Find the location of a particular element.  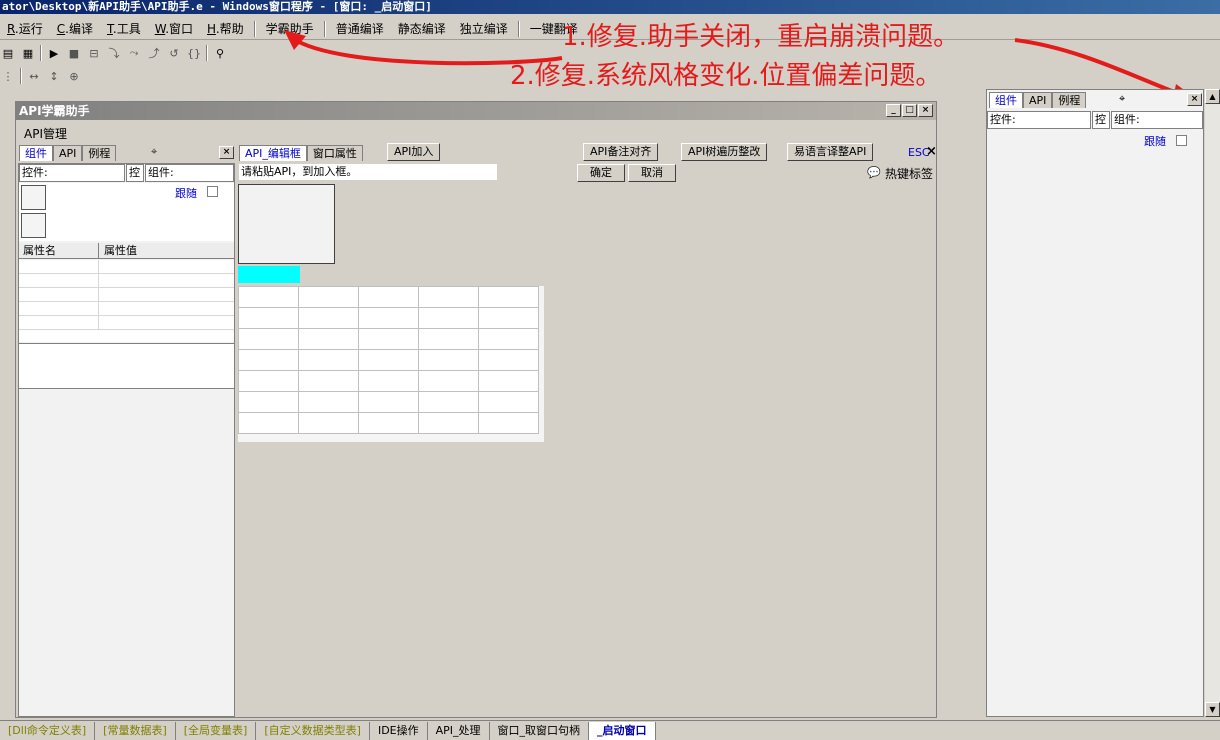

toolbar-row-2: ⋮ ↔ ↕ ⊕ is located at coordinates (41, 76).